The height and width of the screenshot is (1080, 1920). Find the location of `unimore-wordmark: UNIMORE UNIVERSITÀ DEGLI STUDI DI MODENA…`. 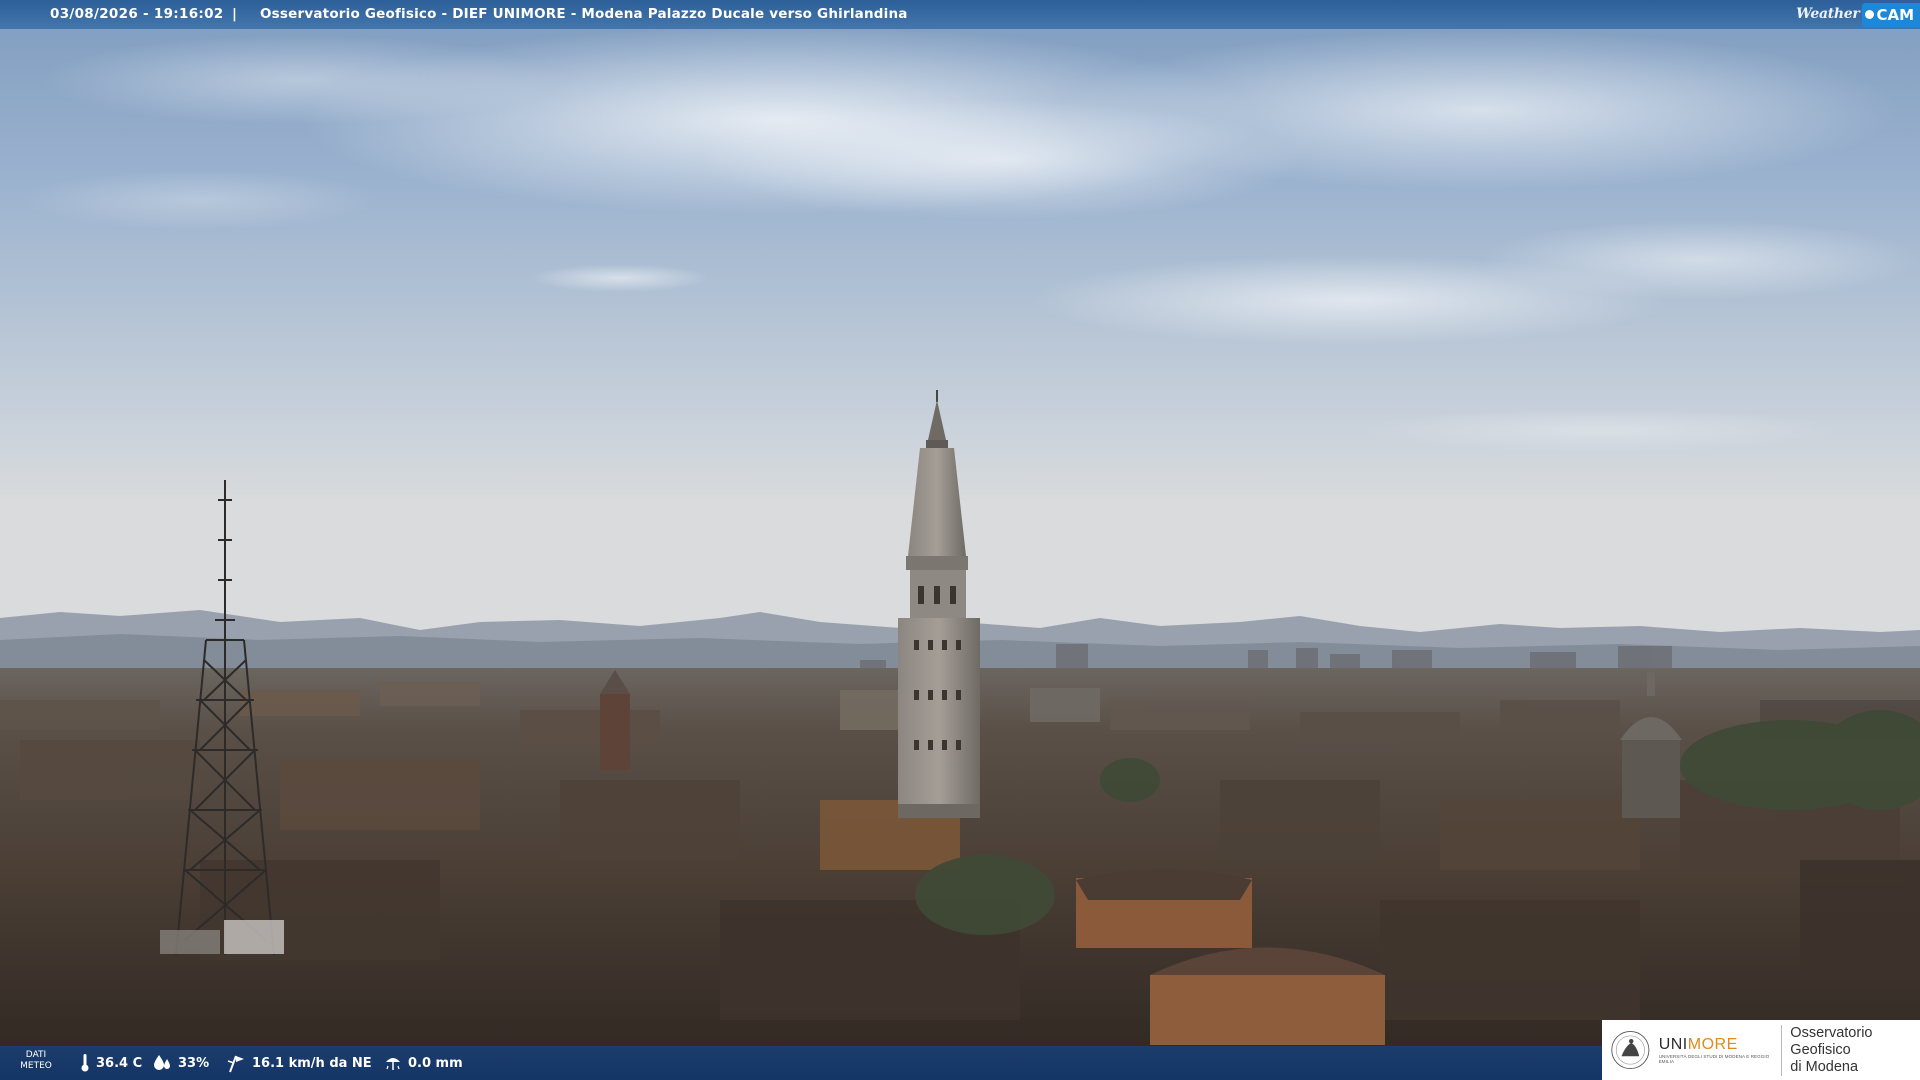

unimore-wordmark: UNIMORE UNIVERSITÀ DEGLI STUDI DI MODENA… is located at coordinates (1715, 1050).